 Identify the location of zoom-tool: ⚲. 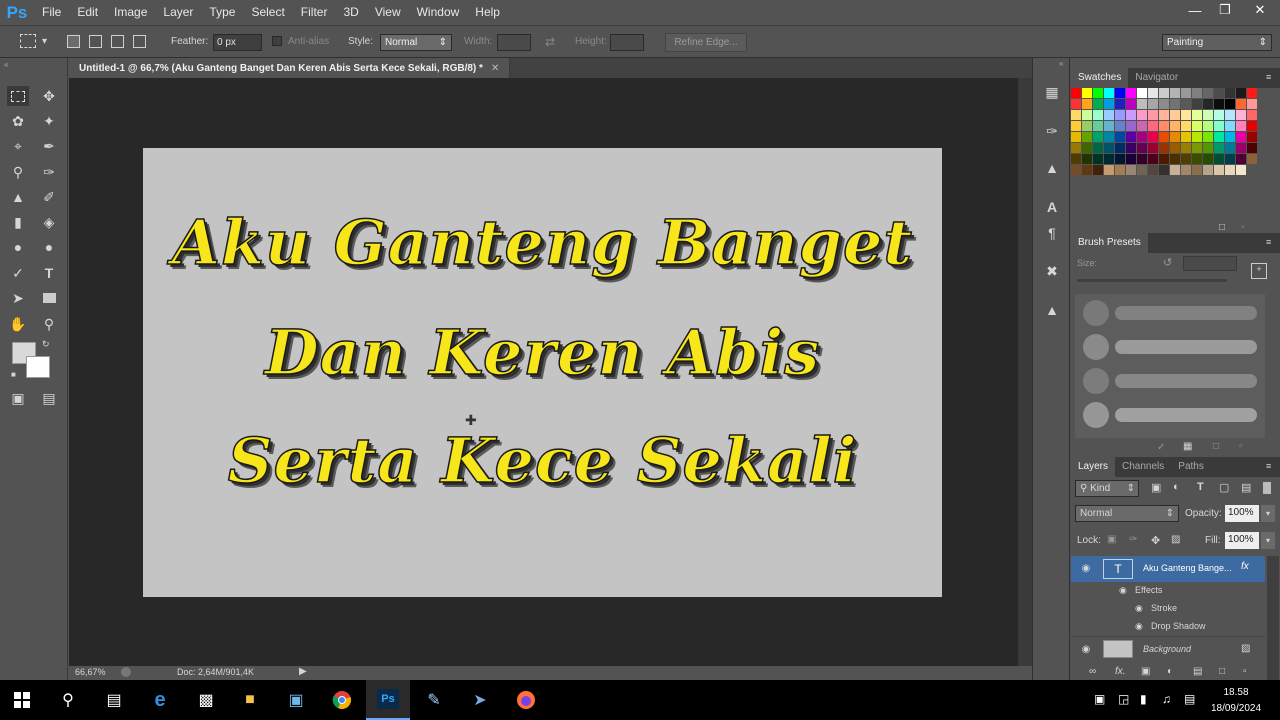
(49, 324).